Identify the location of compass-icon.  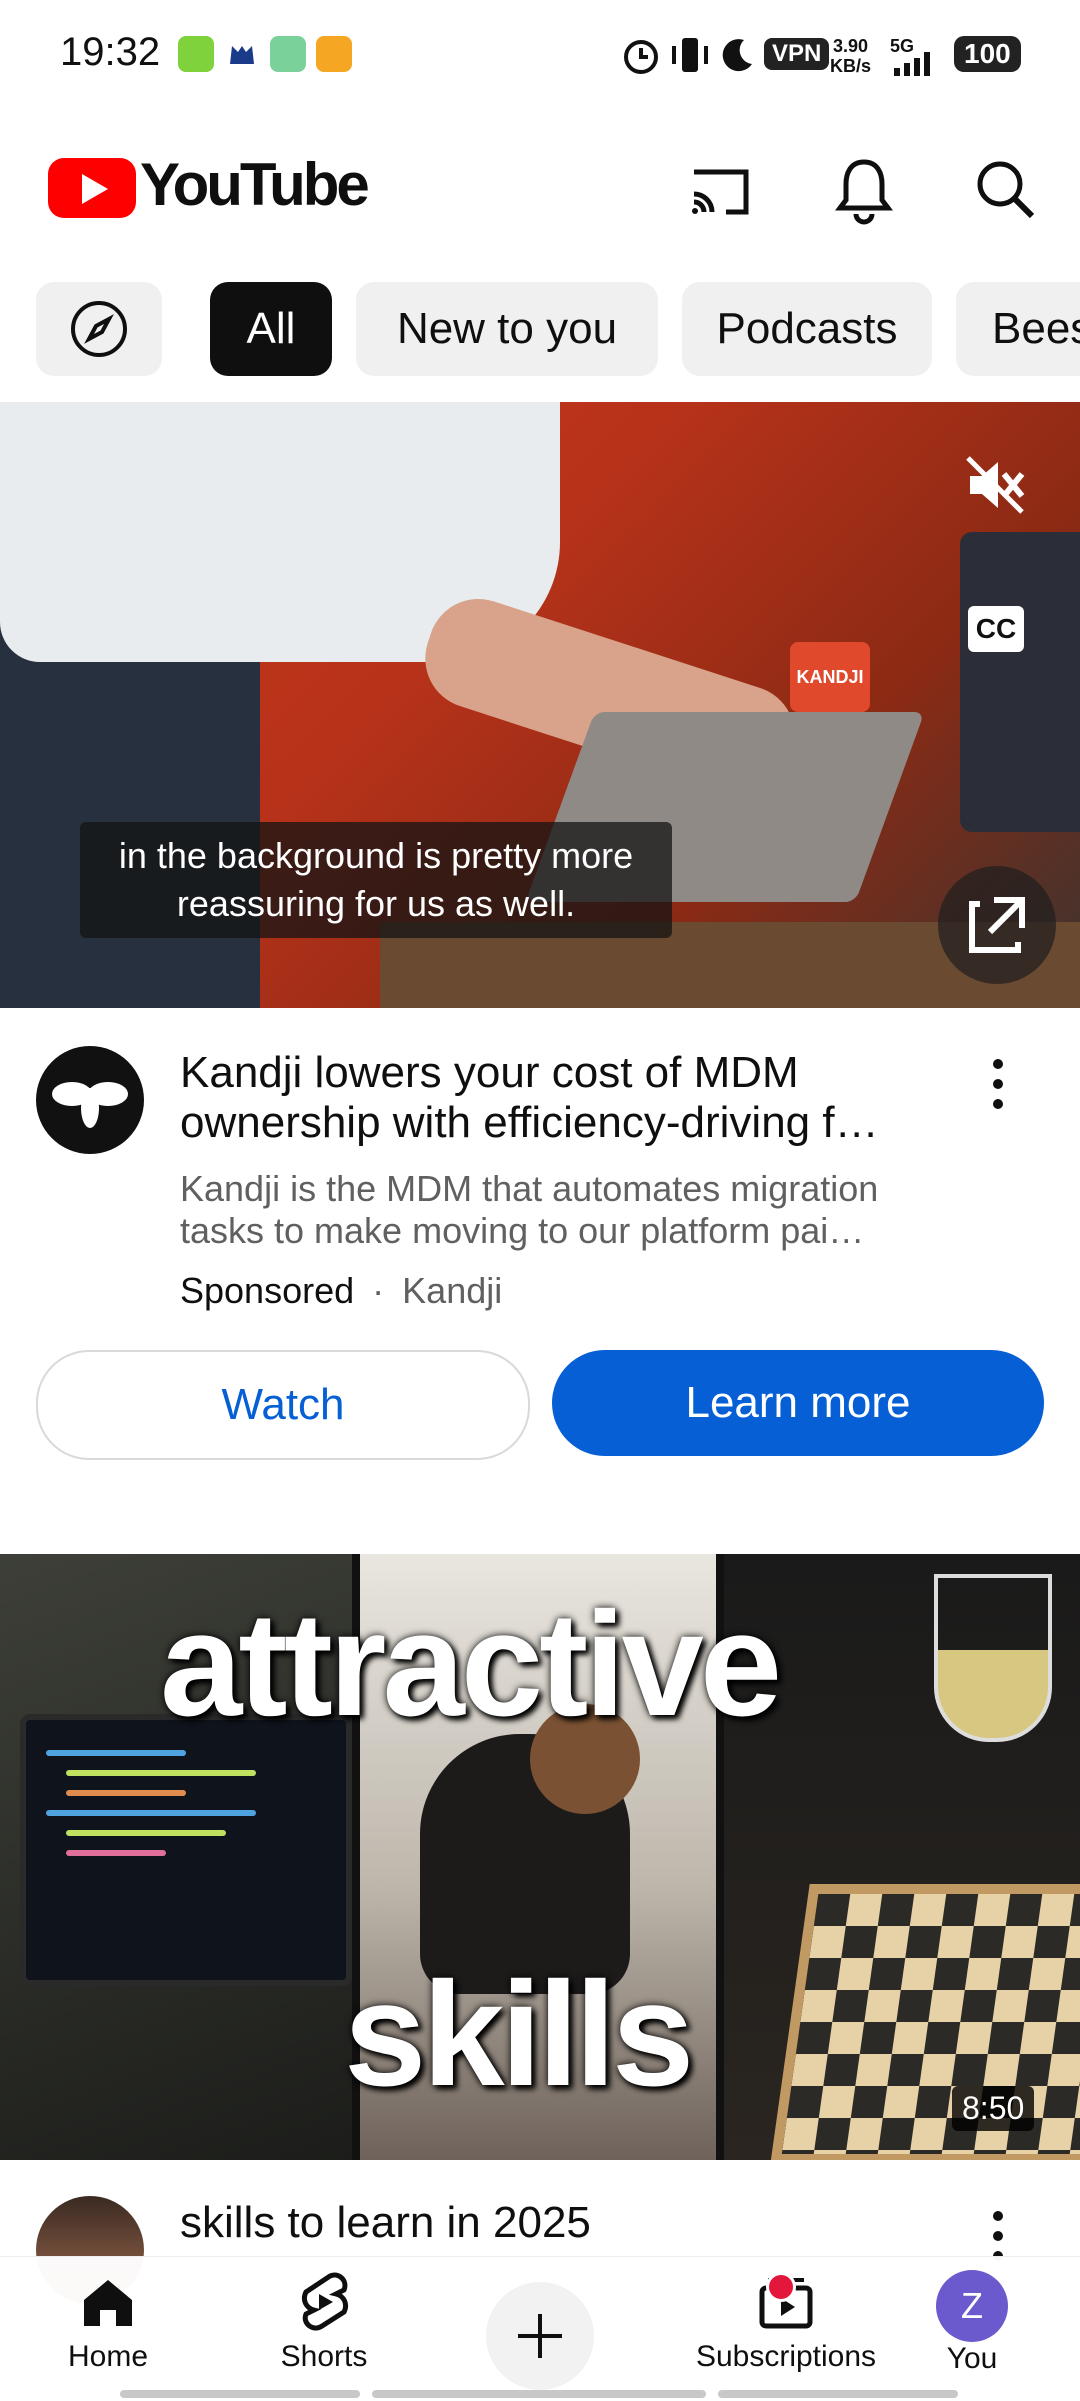
(99, 329).